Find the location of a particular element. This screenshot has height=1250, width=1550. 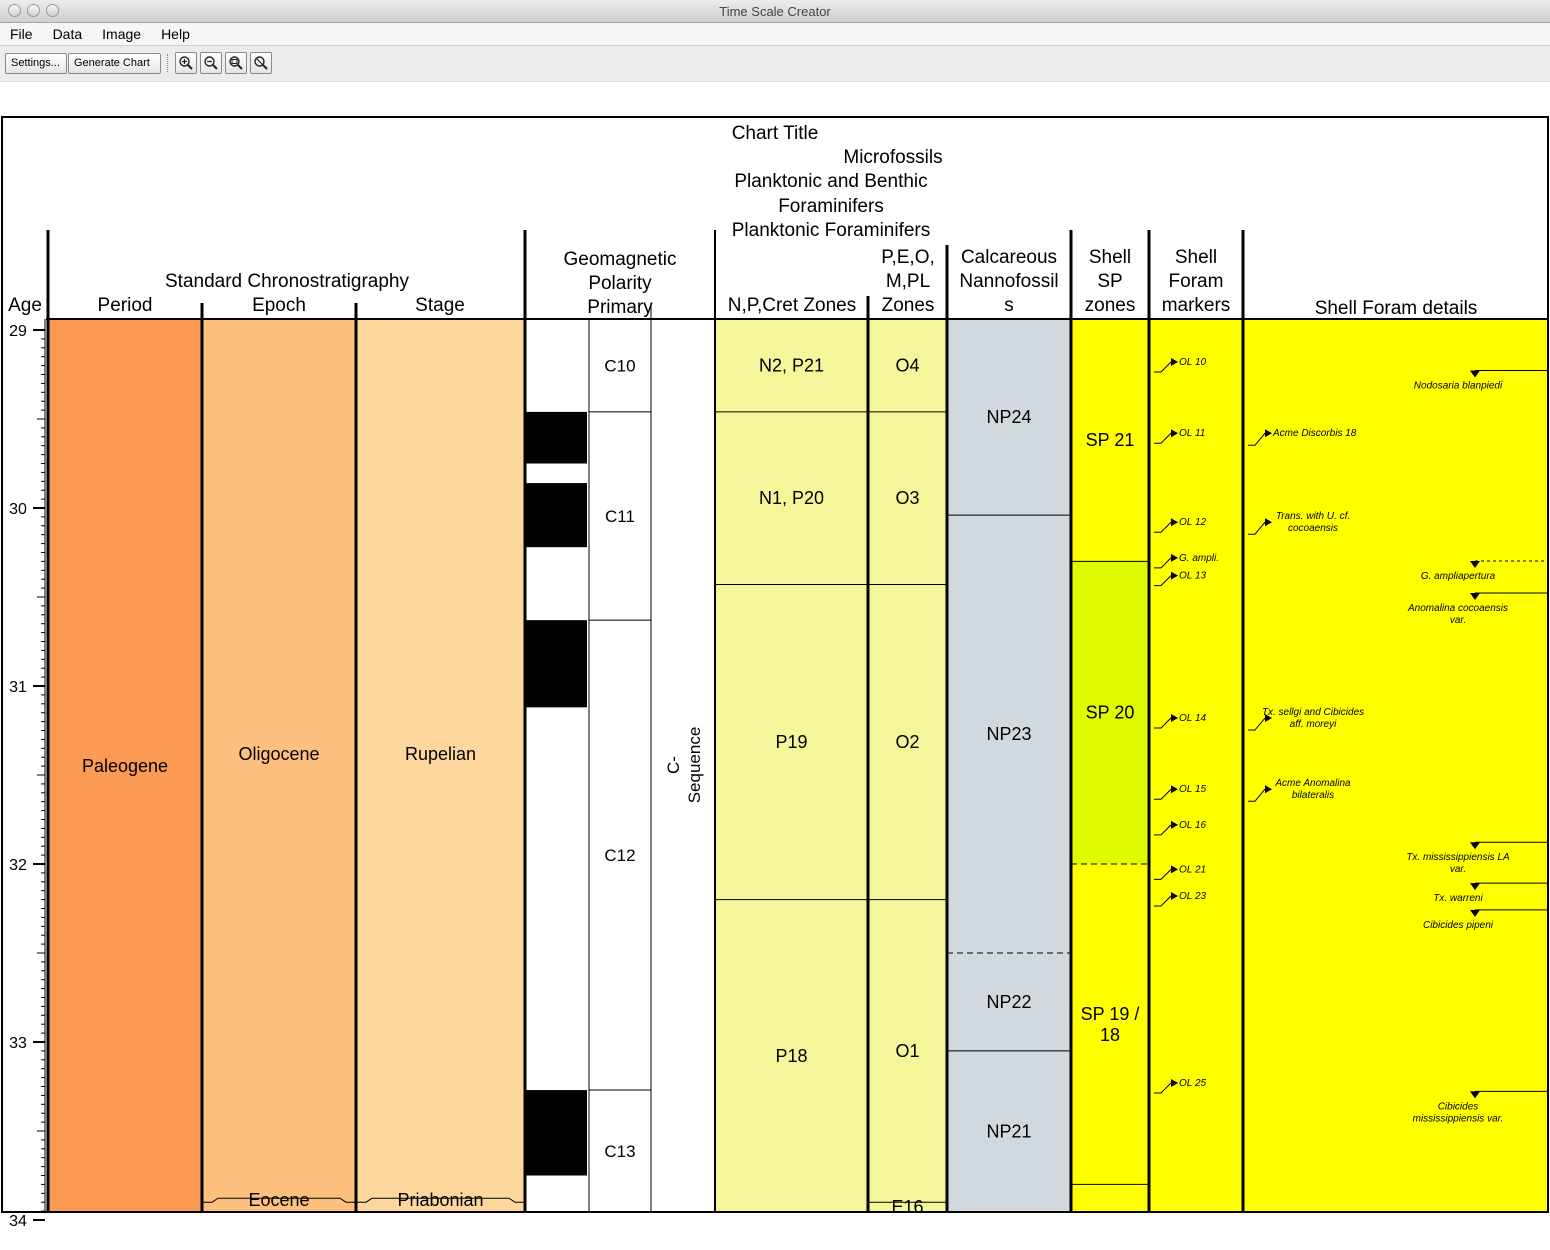

marker-label: OL 12 is located at coordinates (1192, 522).